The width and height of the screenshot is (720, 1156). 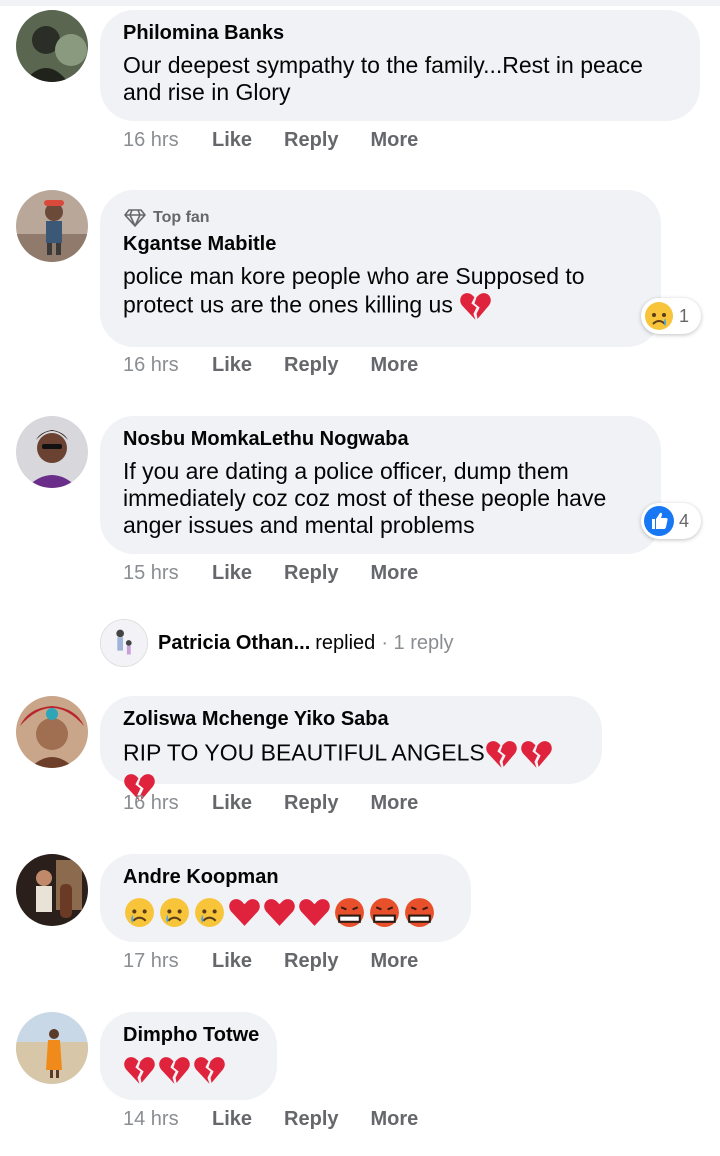 I want to click on commenter-name: Dimpho Totwe, so click(x=191, y=1035).